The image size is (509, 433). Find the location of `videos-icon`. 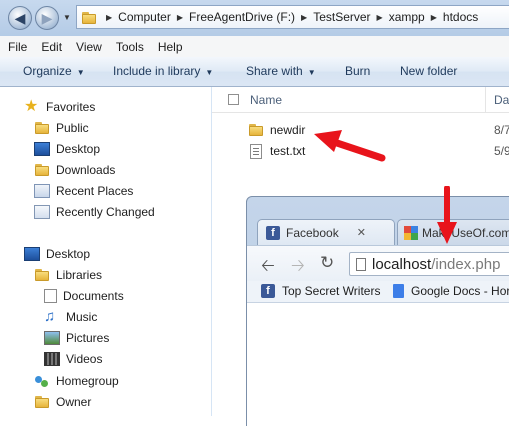

videos-icon is located at coordinates (52, 359).